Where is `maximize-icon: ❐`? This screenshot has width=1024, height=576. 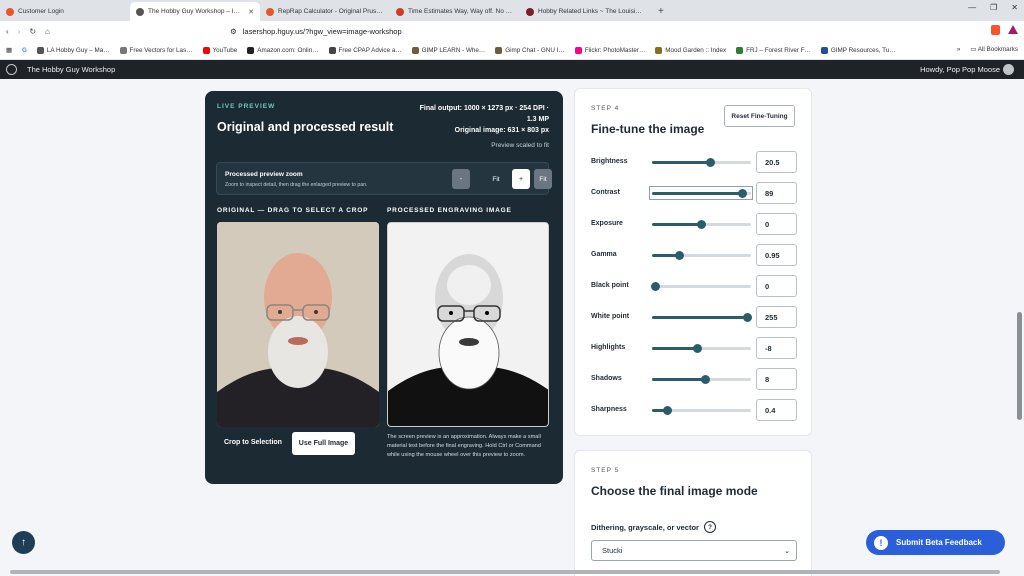
maximize-icon: ❐ is located at coordinates (993, 7).